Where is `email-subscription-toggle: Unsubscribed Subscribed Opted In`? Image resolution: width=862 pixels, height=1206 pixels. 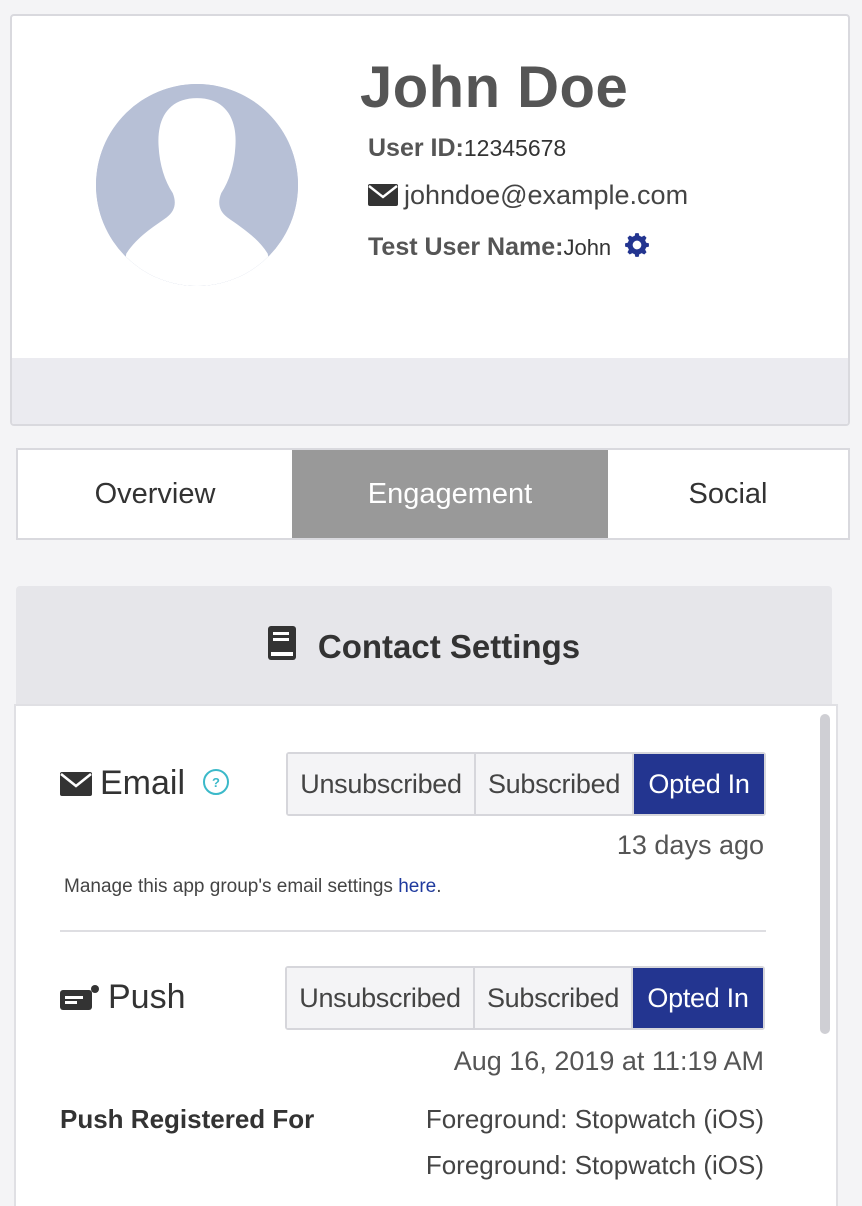
email-subscription-toggle: Unsubscribed Subscribed Opted In is located at coordinates (526, 784).